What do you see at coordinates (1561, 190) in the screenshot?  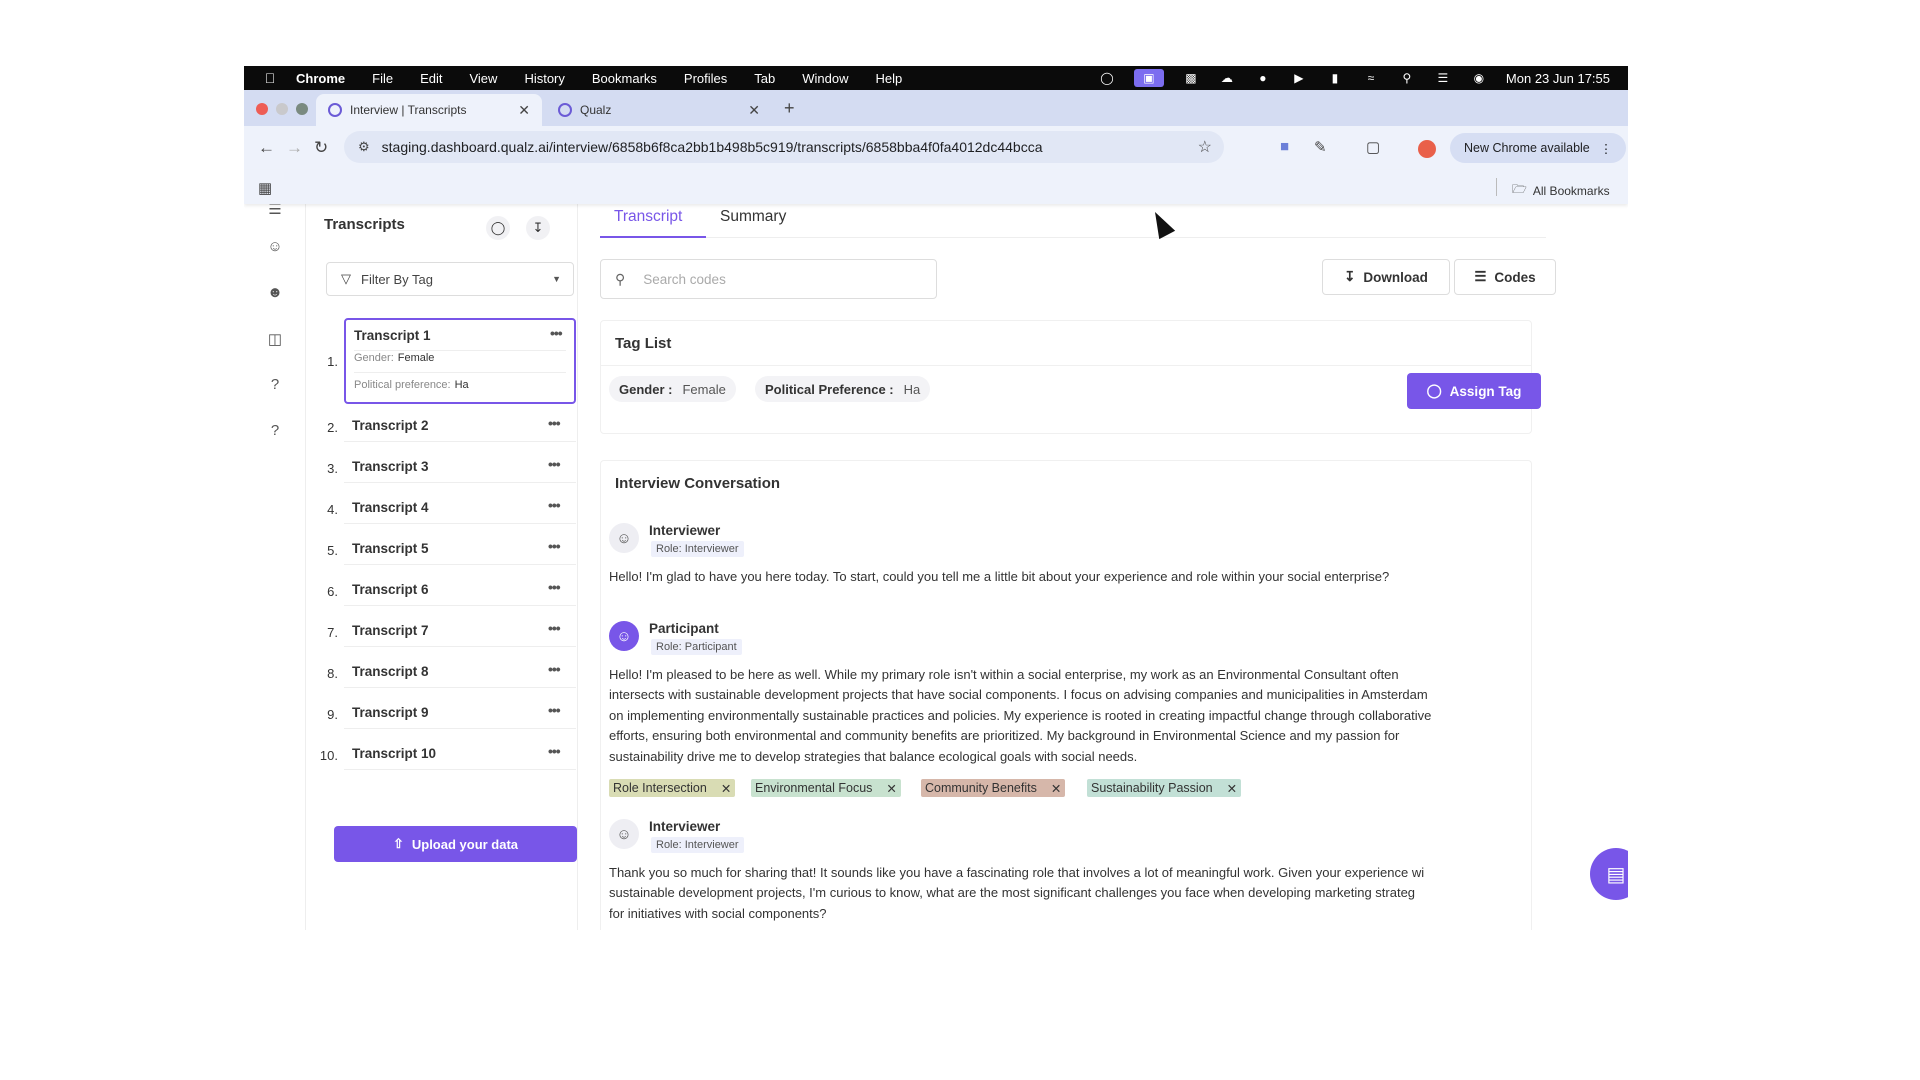 I see `all-bookmarks-button: 🗁 All Bookmarks` at bounding box center [1561, 190].